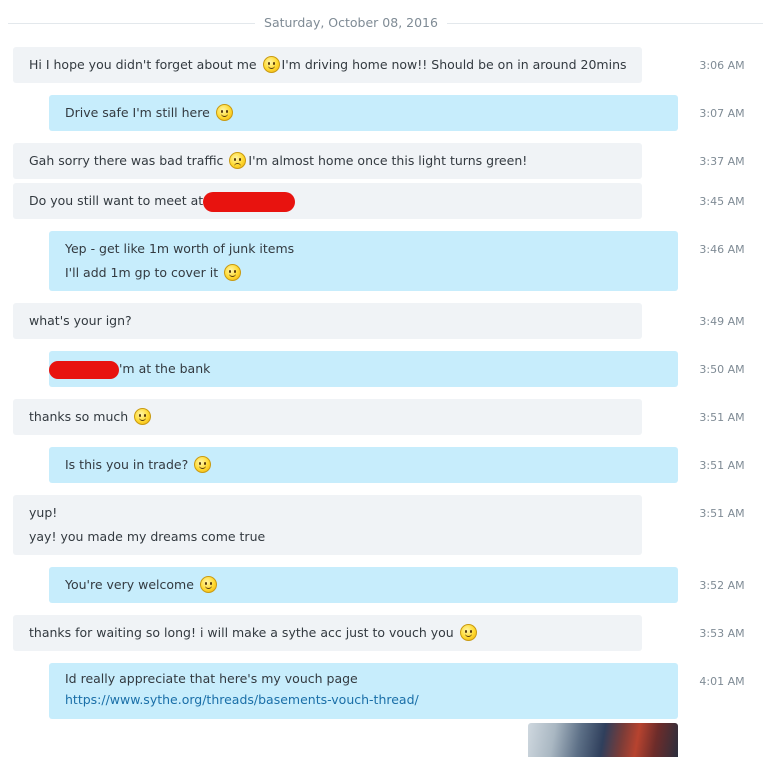  What do you see at coordinates (327, 525) in the screenshot?
I see `message-bubble-incoming: yup! yay! you made my dreams come true` at bounding box center [327, 525].